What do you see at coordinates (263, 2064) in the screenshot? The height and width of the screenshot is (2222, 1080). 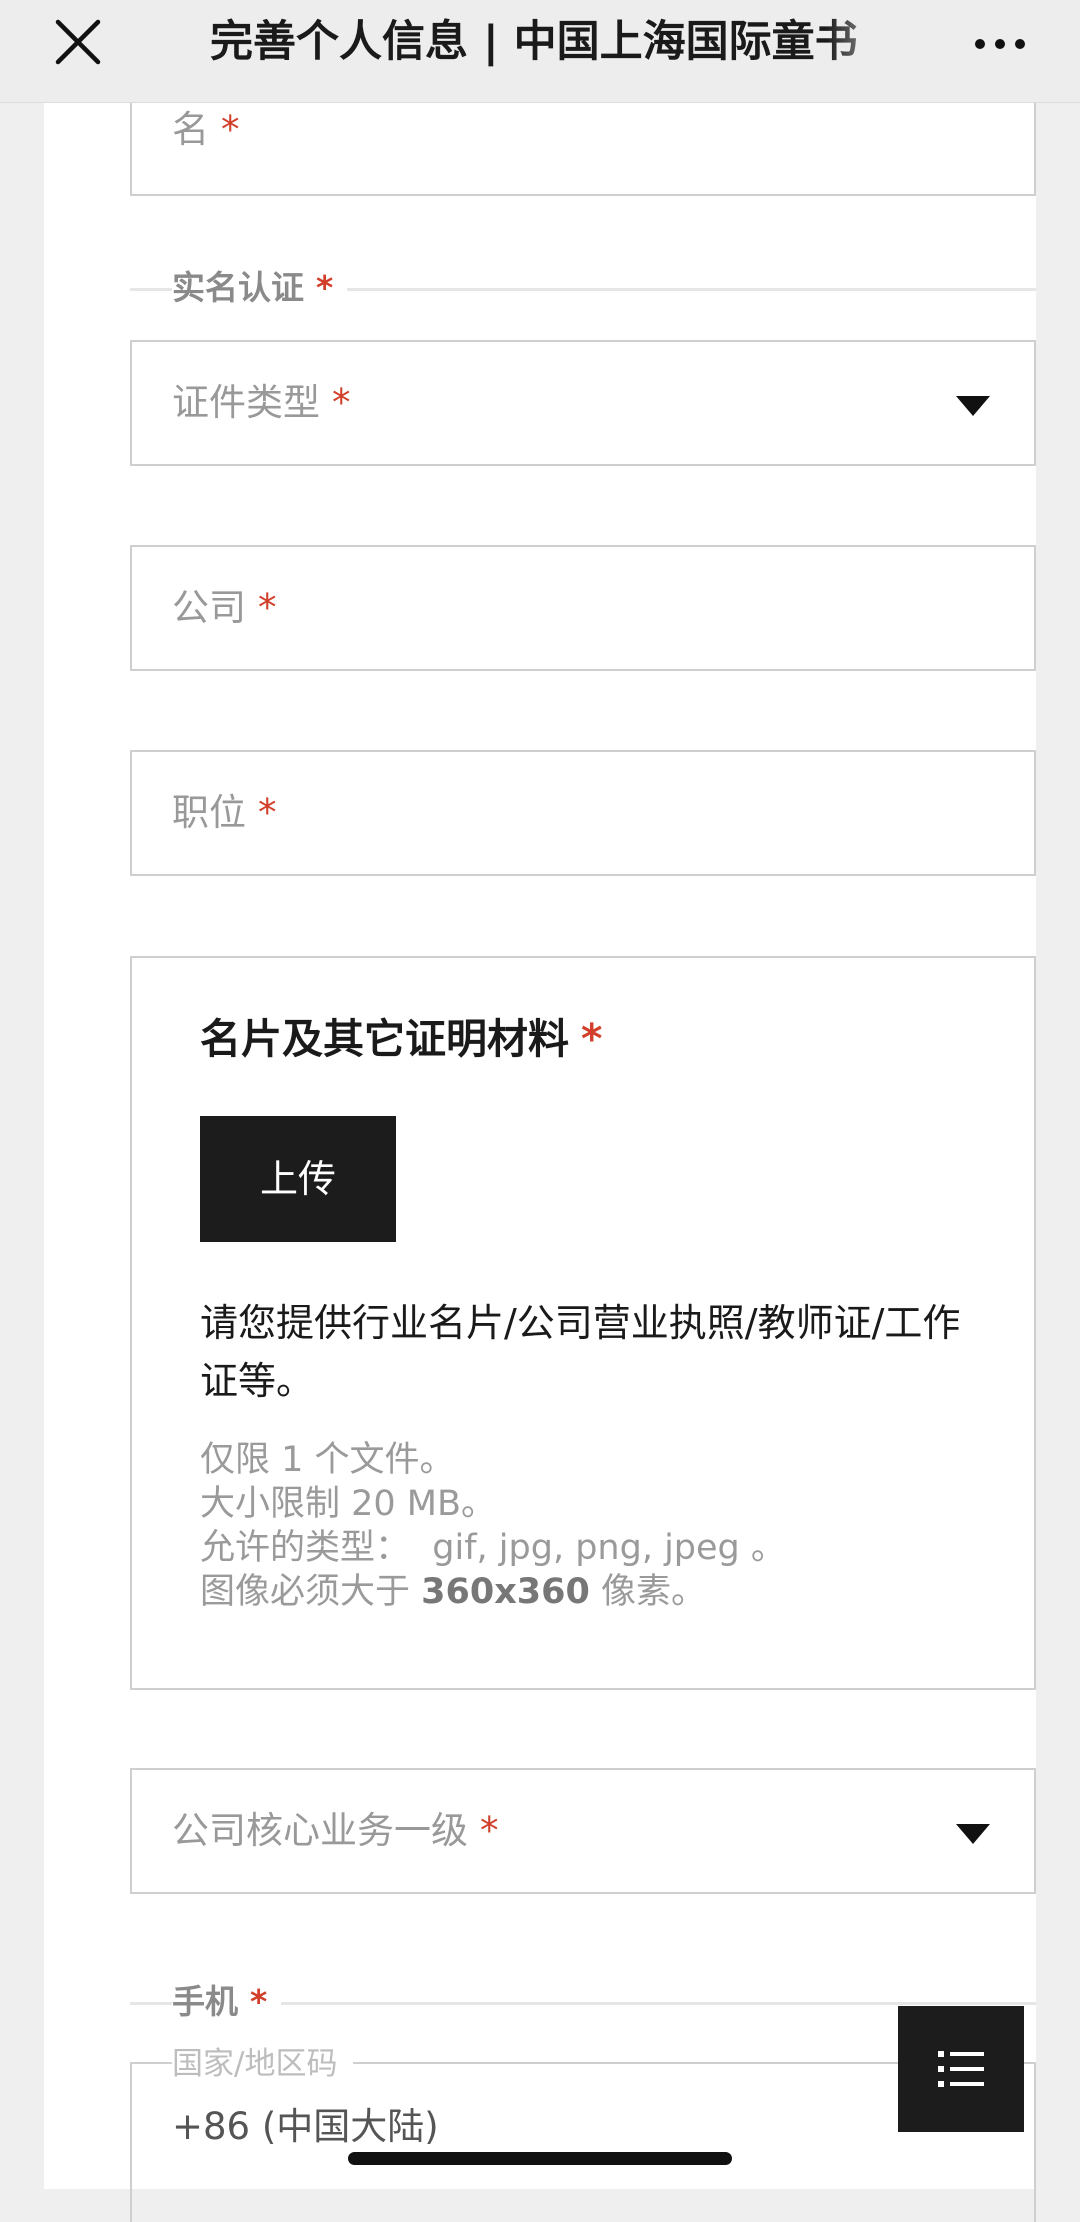 I see `country-code-legend: 国家/地区码` at bounding box center [263, 2064].